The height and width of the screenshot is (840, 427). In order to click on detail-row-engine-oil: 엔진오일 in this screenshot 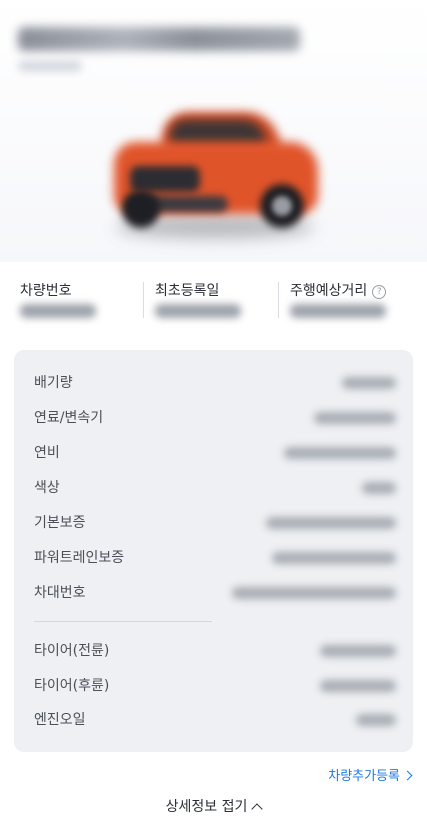, I will do `click(215, 719)`.